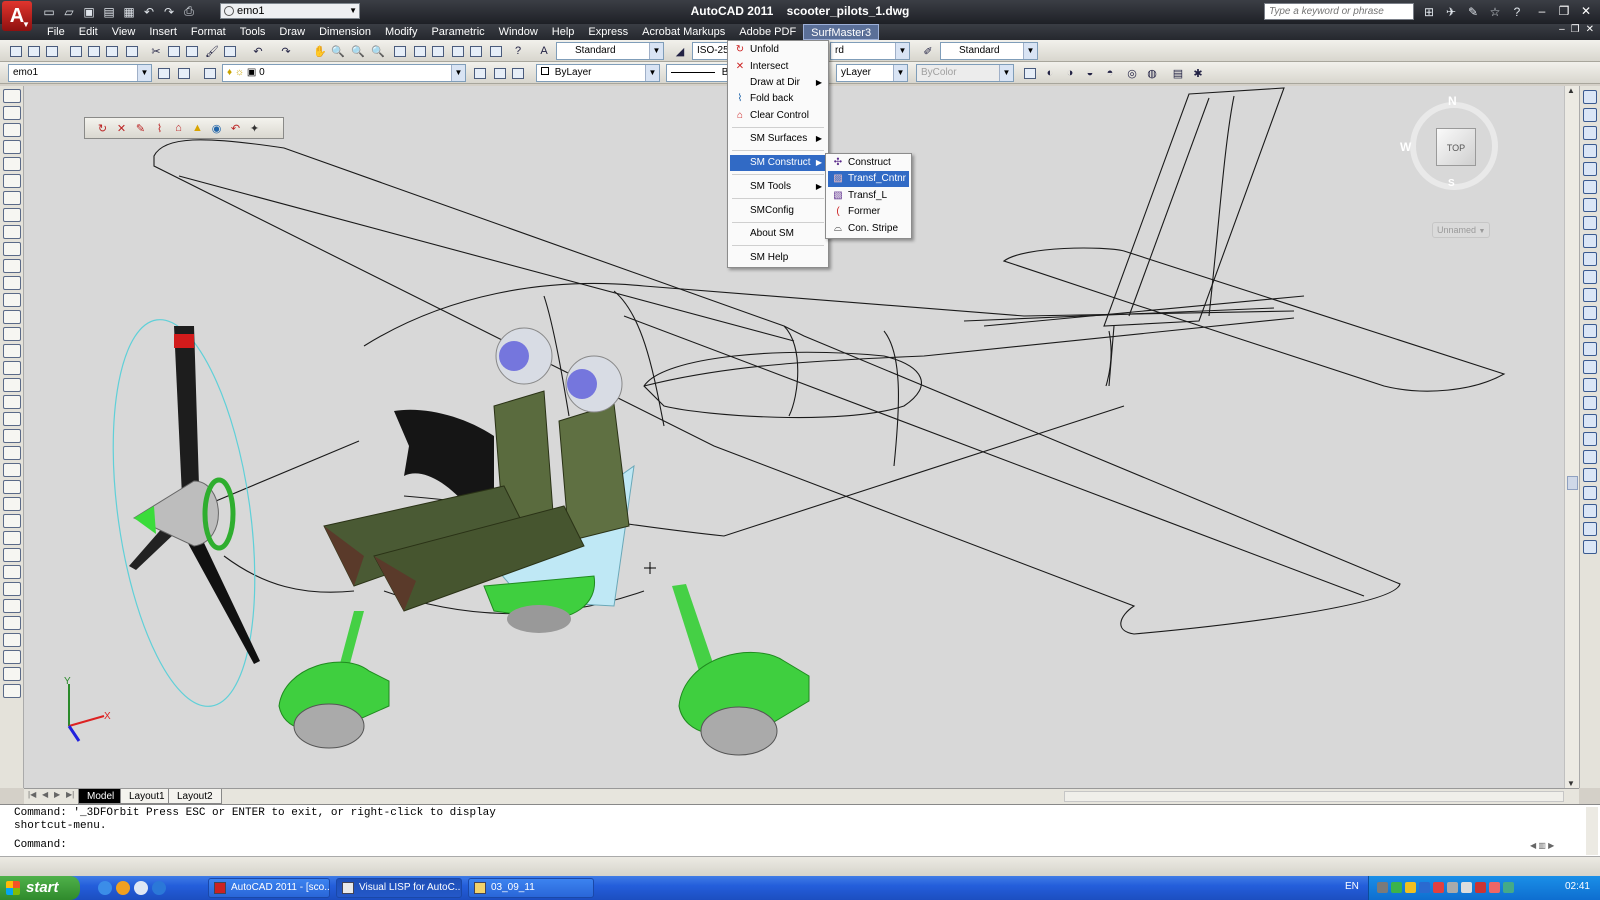 This screenshot has width=1600, height=900. Describe the element at coordinates (1542, 845) in the screenshot. I see `command-scroll-nav: ◀ ▥ ▶` at that location.